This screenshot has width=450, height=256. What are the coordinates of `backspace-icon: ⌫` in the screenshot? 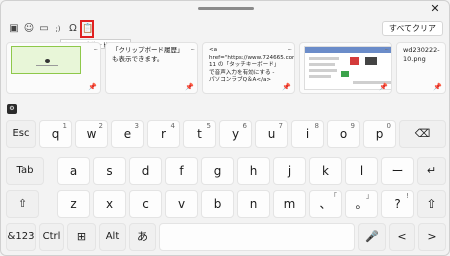 It's located at (422, 133).